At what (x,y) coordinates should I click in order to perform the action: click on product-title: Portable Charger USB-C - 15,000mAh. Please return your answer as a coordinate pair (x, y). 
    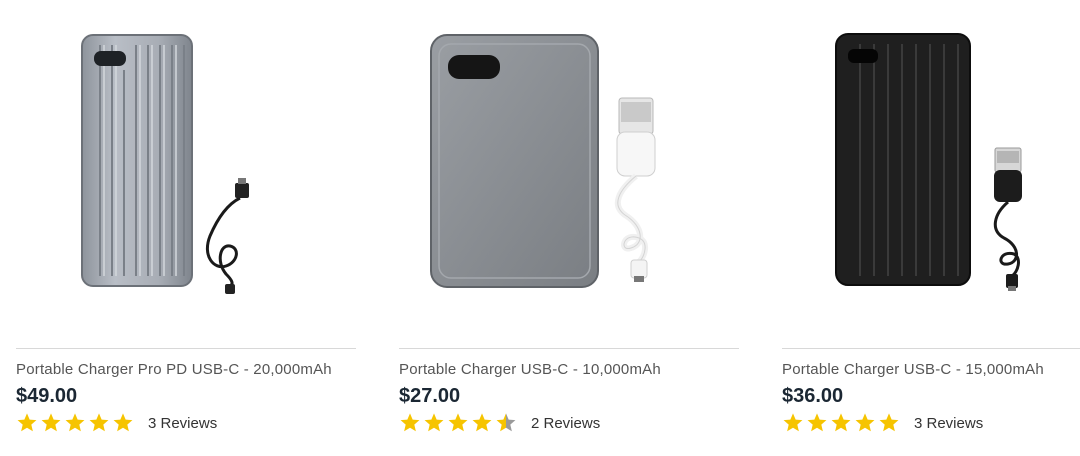
    Looking at the image, I should click on (913, 369).